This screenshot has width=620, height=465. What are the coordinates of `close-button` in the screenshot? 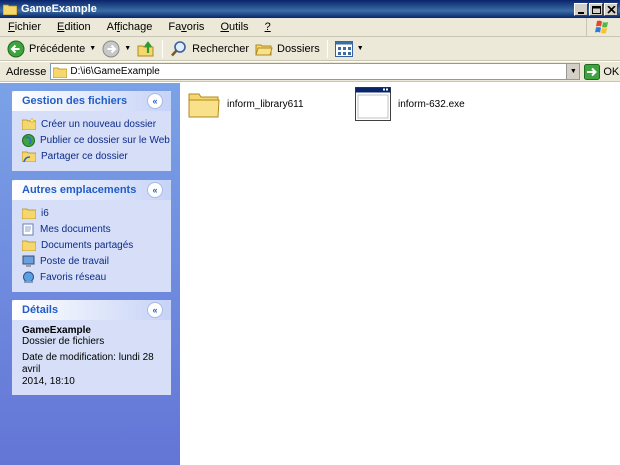 It's located at (611, 9).